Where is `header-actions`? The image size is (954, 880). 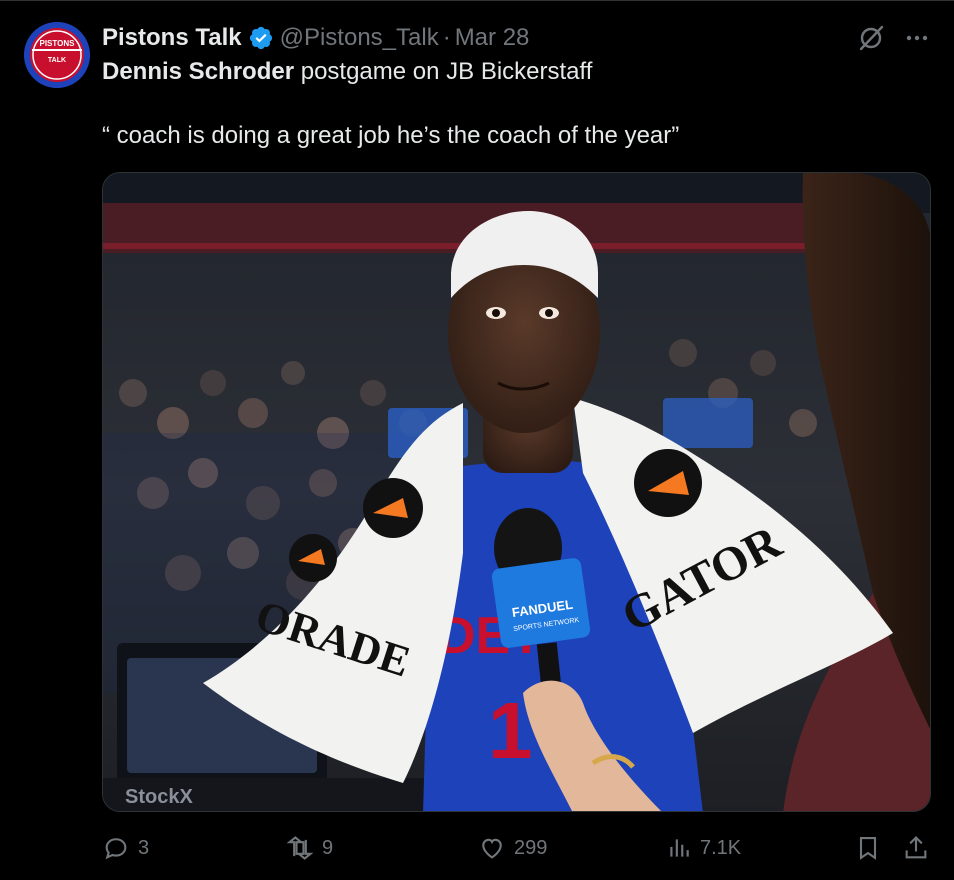
header-actions is located at coordinates (893, 38).